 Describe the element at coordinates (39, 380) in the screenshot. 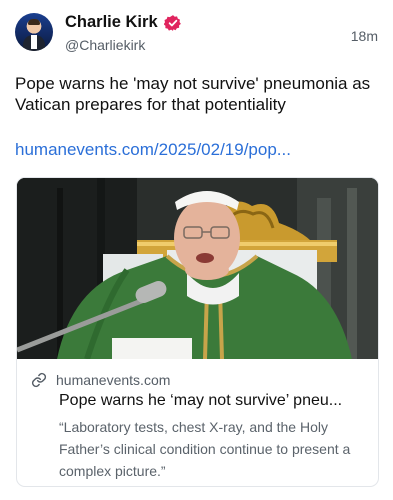

I see `link-icon` at that location.